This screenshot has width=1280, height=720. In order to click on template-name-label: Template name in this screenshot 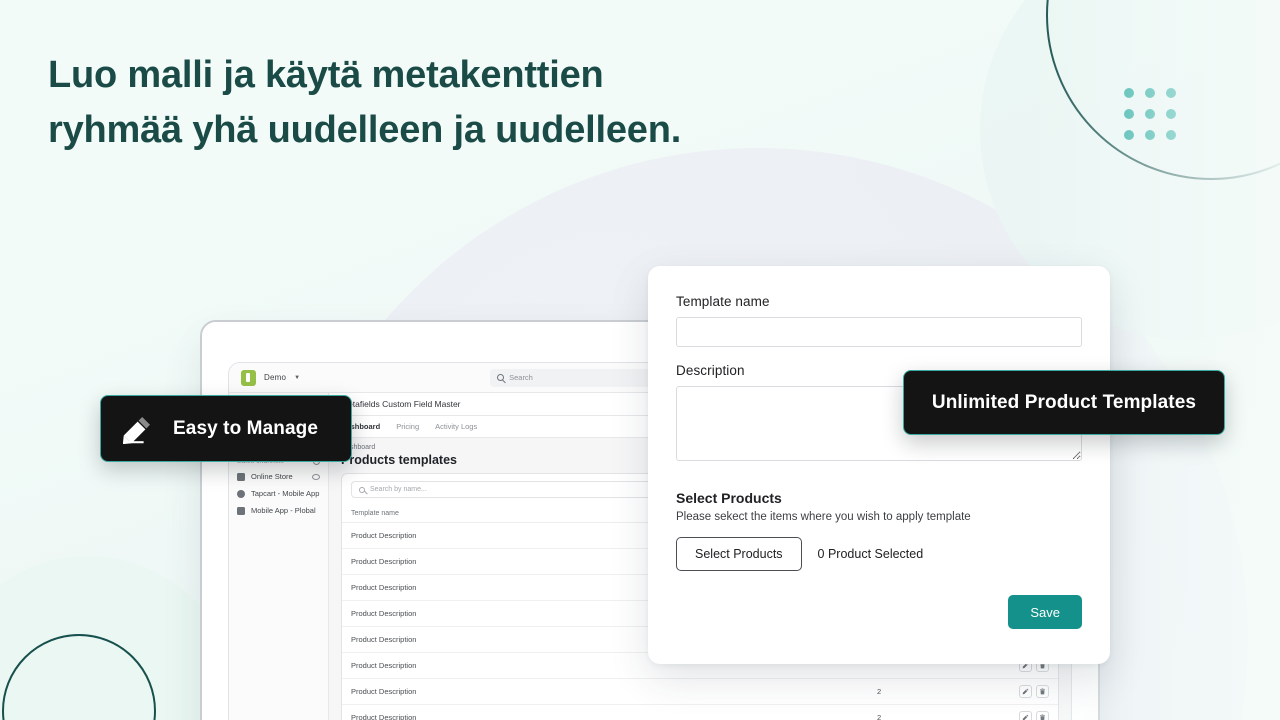, I will do `click(723, 301)`.